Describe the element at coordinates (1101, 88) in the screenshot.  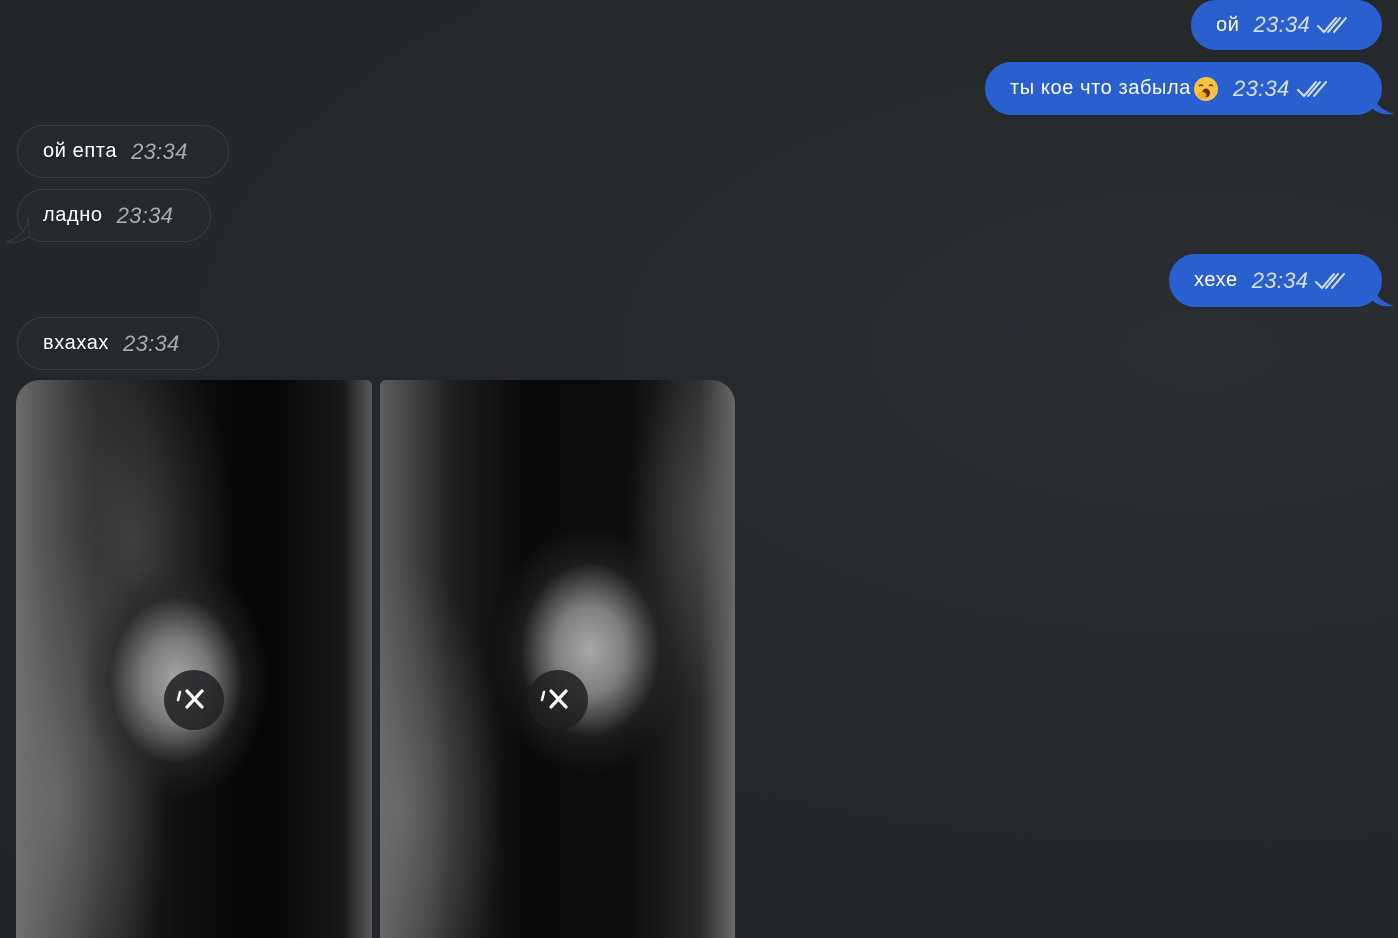
I see `message-text: ты кое что забыла` at that location.